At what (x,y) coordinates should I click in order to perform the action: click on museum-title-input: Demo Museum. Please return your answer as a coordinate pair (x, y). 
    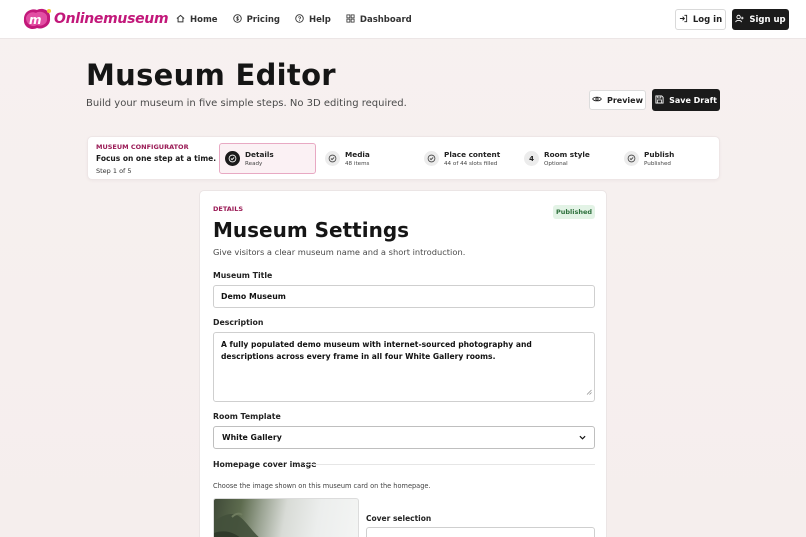
    Looking at the image, I should click on (404, 296).